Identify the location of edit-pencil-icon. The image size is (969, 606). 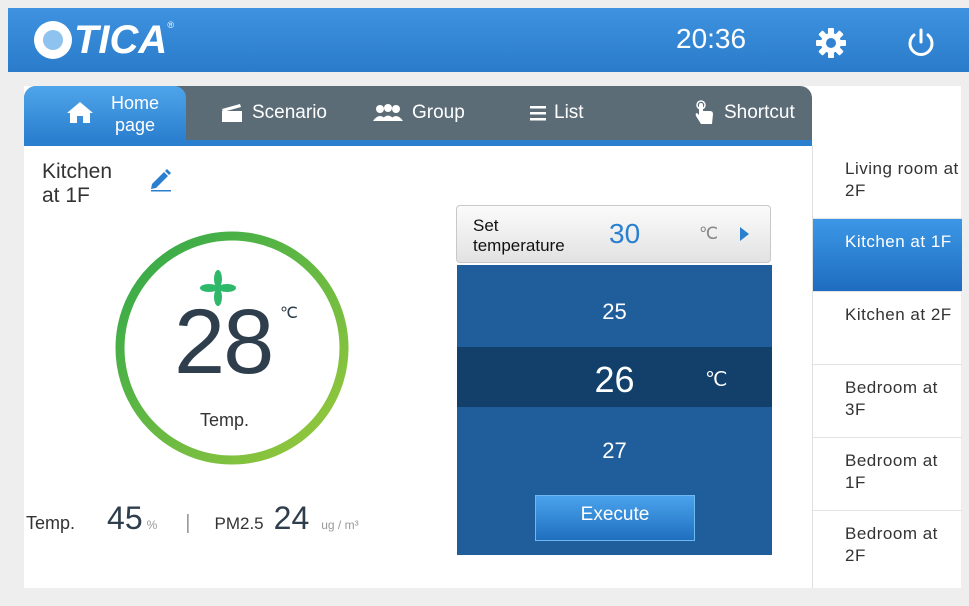
(161, 179).